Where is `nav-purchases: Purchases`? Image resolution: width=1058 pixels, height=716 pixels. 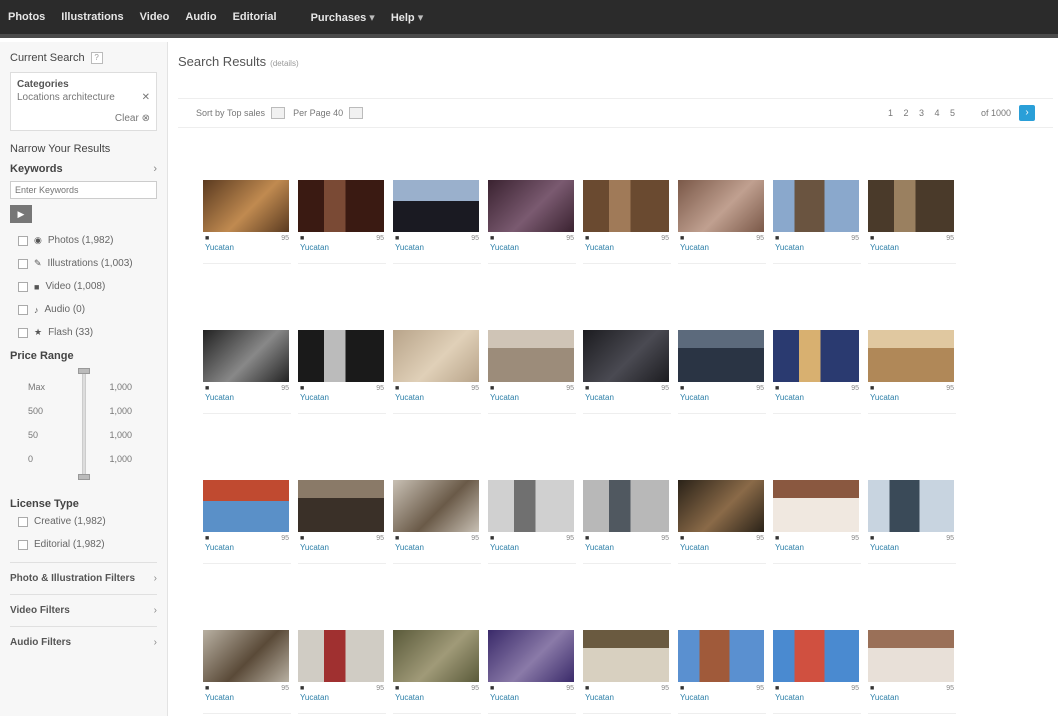
nav-purchases: Purchases is located at coordinates (343, 17).